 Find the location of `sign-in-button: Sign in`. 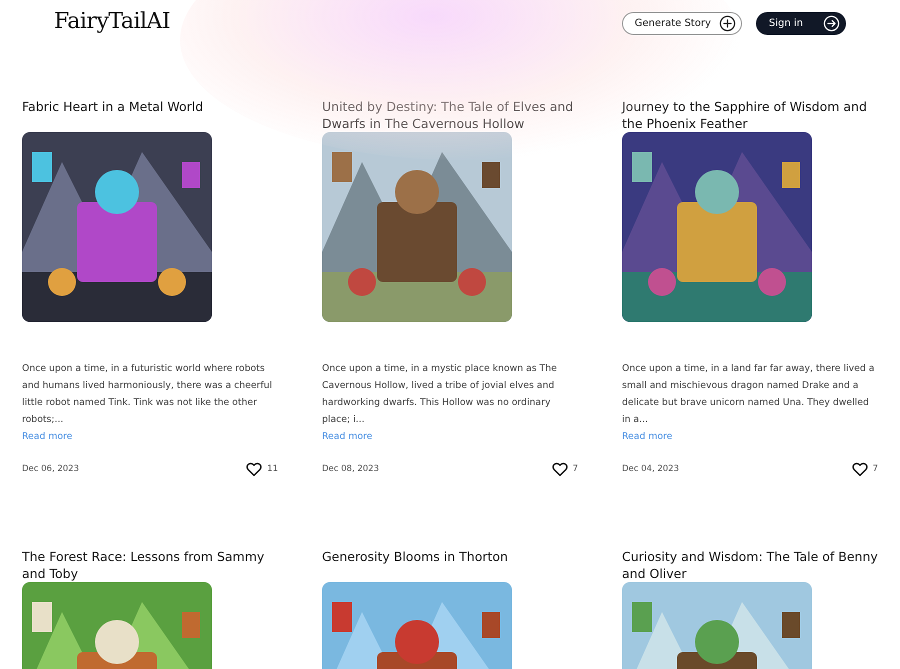

sign-in-button: Sign in is located at coordinates (801, 23).